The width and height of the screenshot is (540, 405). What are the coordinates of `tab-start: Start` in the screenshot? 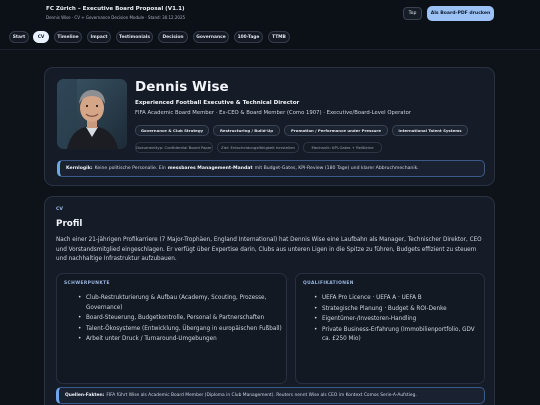 It's located at (19, 37).